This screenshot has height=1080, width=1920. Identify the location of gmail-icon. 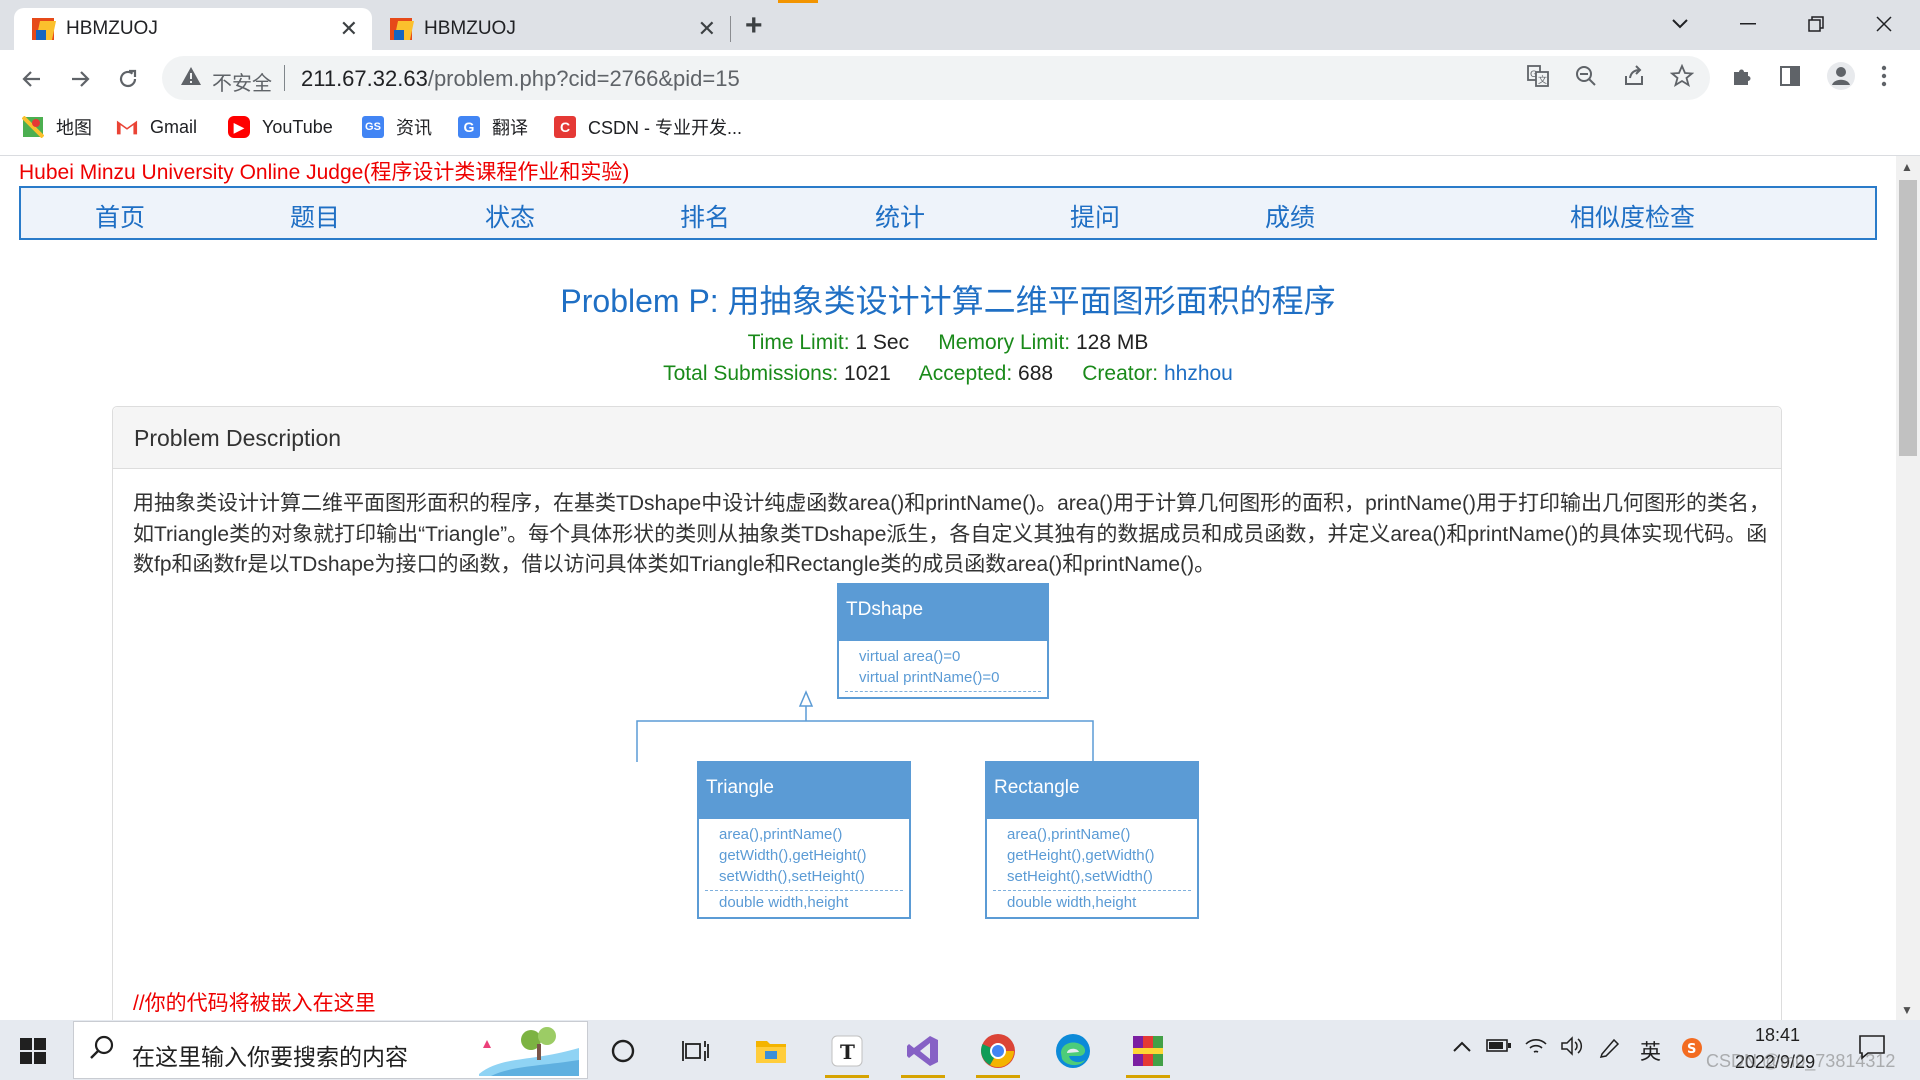
(127, 127).